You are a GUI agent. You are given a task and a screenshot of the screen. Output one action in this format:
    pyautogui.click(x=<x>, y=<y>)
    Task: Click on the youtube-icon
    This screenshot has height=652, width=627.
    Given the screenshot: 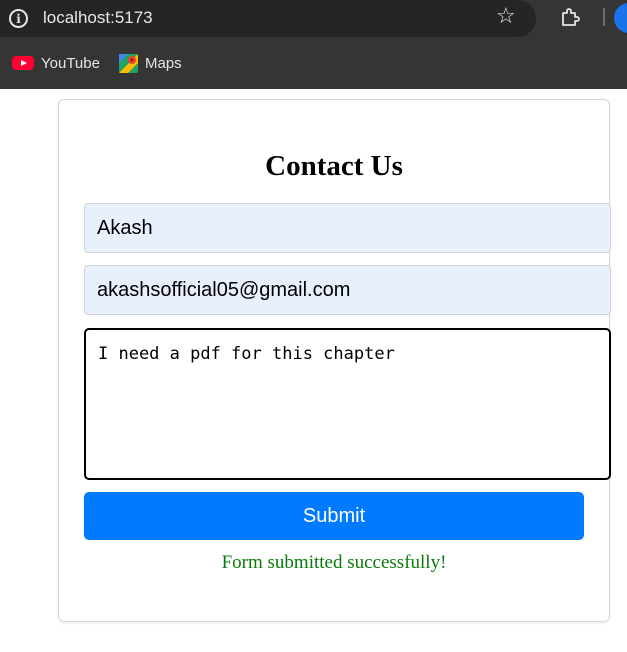 What is the action you would take?
    pyautogui.click(x=23, y=63)
    